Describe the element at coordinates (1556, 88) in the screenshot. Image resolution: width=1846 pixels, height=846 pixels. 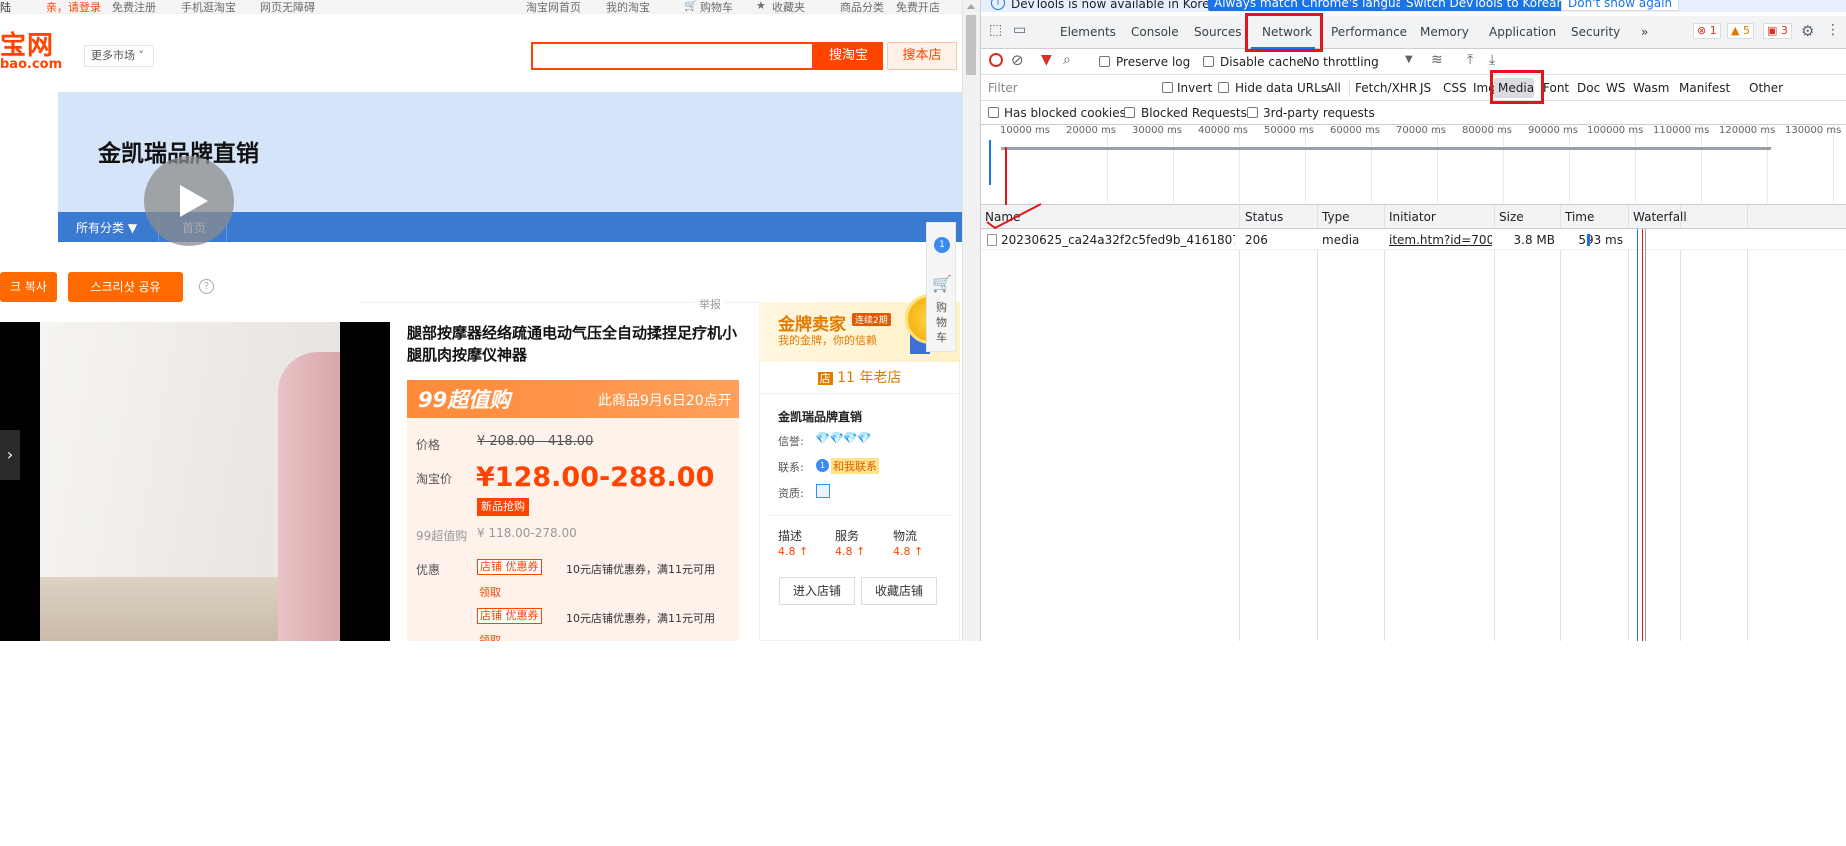
I see `filter-font: Font` at that location.